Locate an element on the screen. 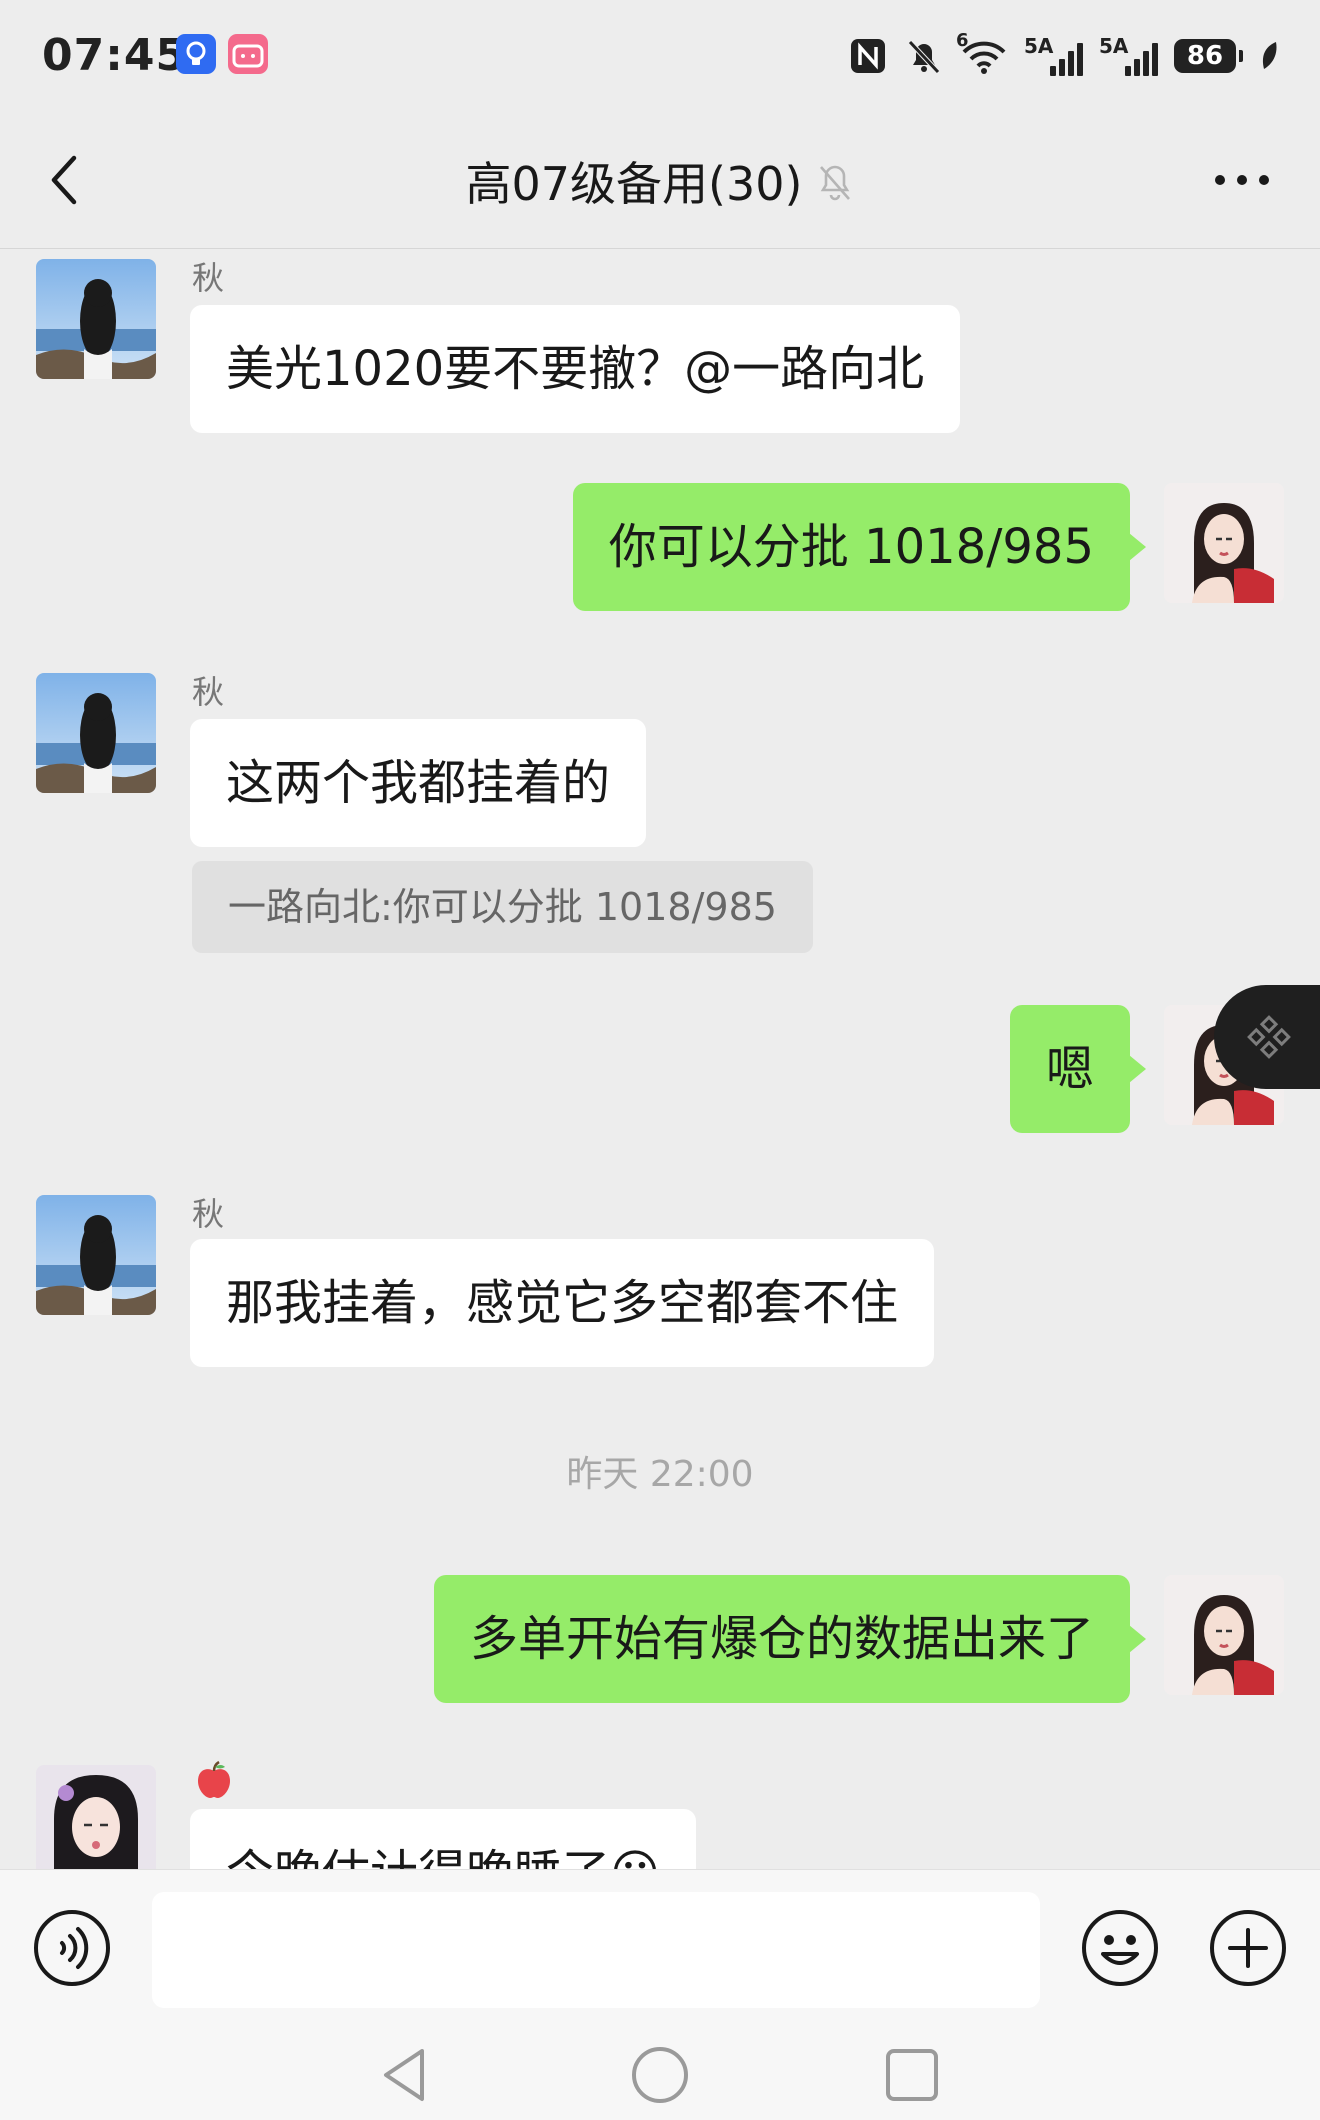 Image resolution: width=1320 pixels, height=2120 pixels. avatar-apple-user is located at coordinates (96, 1817).